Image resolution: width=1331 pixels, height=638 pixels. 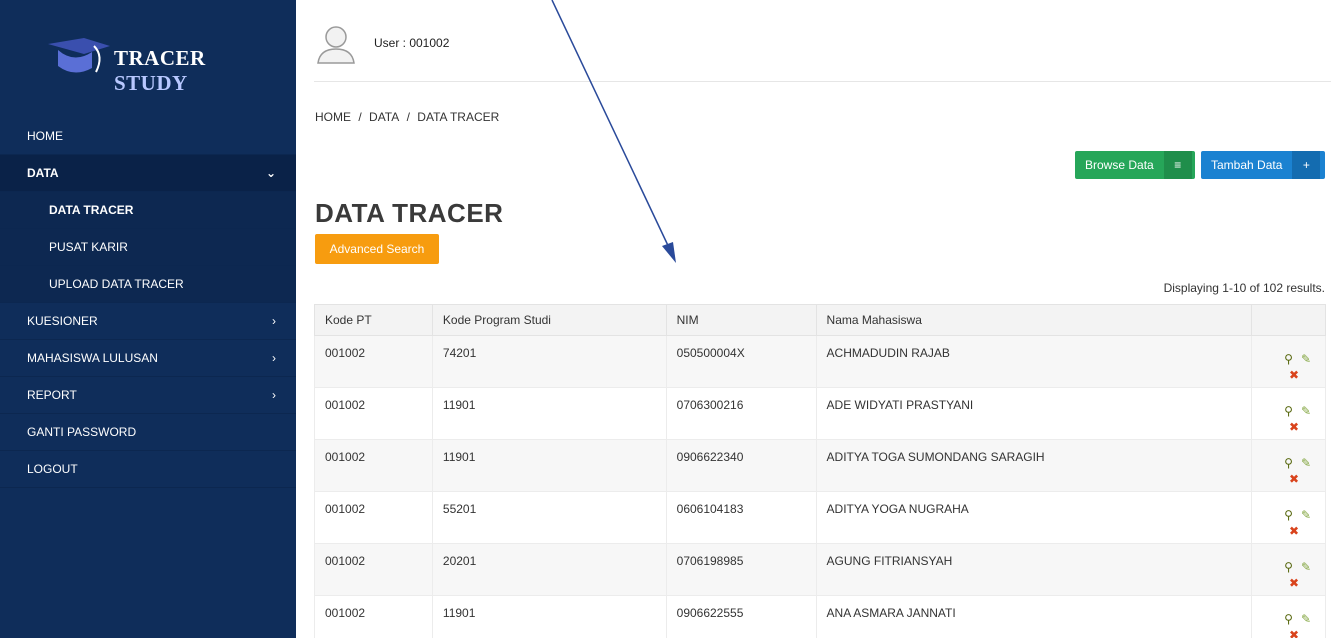 What do you see at coordinates (1263, 165) in the screenshot?
I see `tambah-data-button: Tambah Data +` at bounding box center [1263, 165].